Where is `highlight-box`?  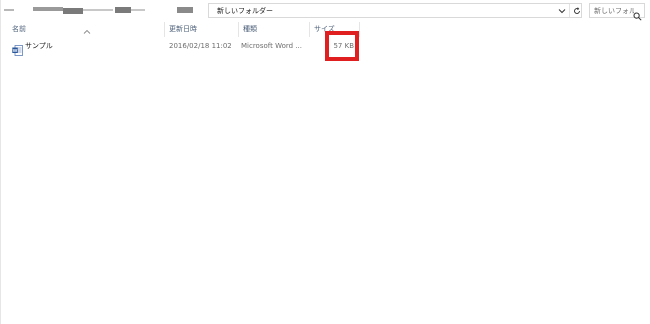 highlight-box is located at coordinates (342, 46).